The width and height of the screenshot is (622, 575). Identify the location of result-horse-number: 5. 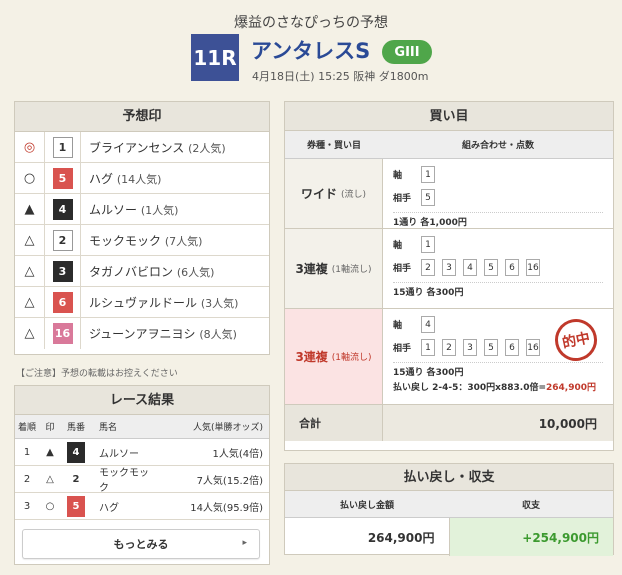
(76, 506).